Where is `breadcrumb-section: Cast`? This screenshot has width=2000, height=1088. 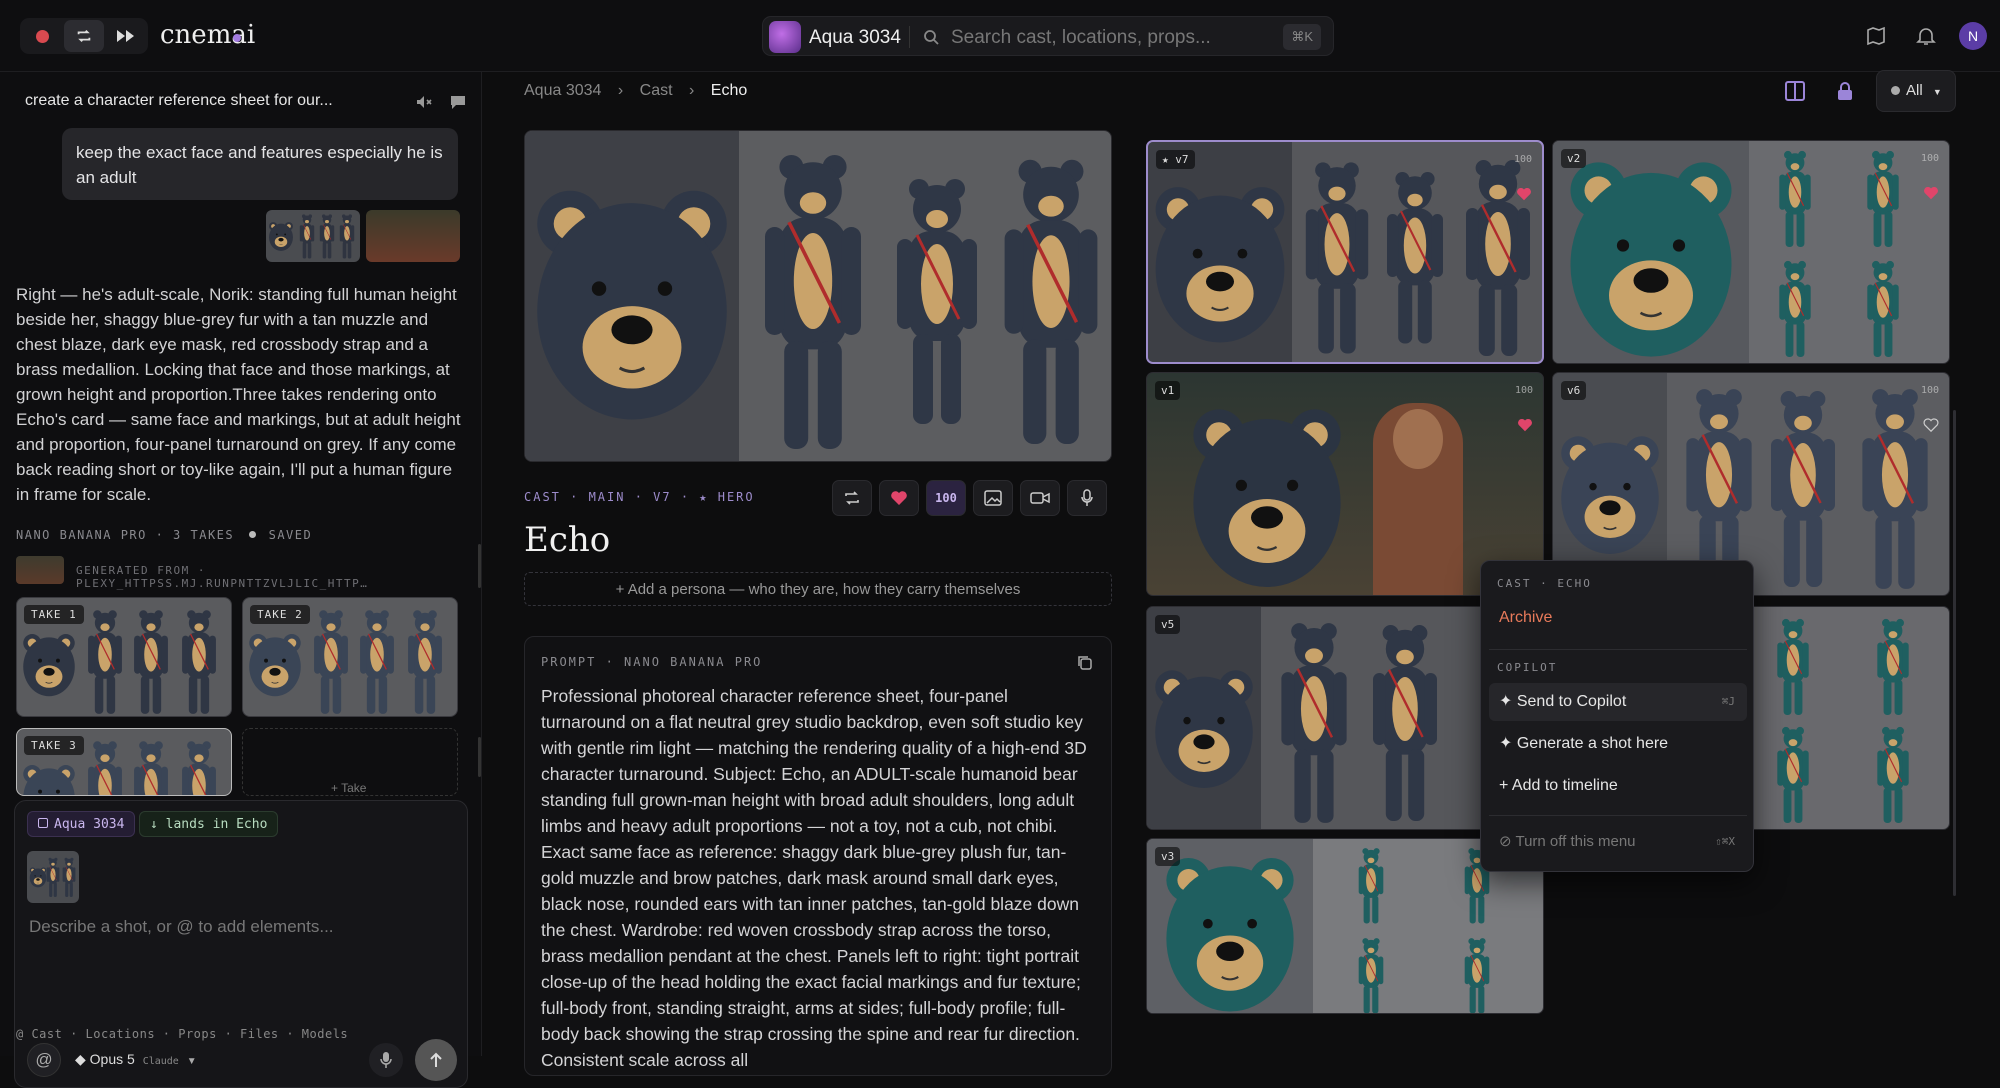 breadcrumb-section: Cast is located at coordinates (656, 90).